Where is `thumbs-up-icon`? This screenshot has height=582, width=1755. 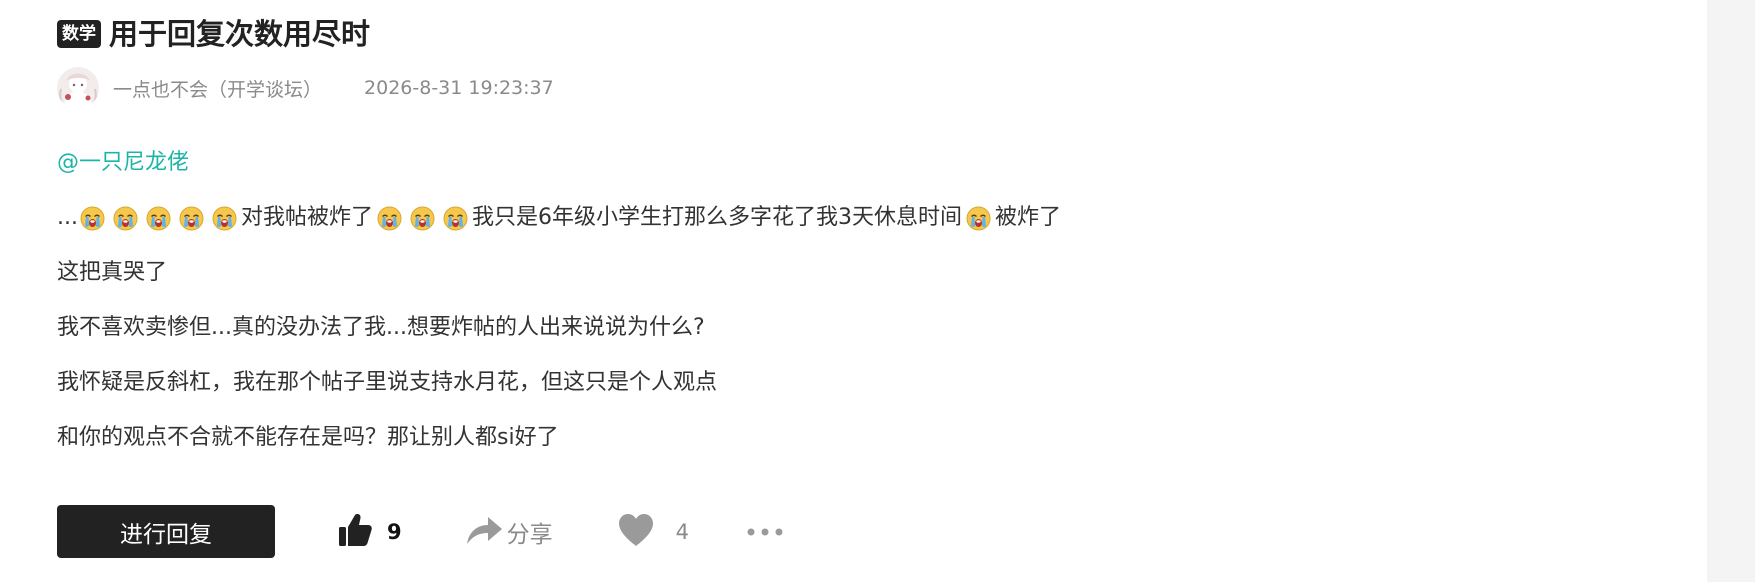 thumbs-up-icon is located at coordinates (355, 532).